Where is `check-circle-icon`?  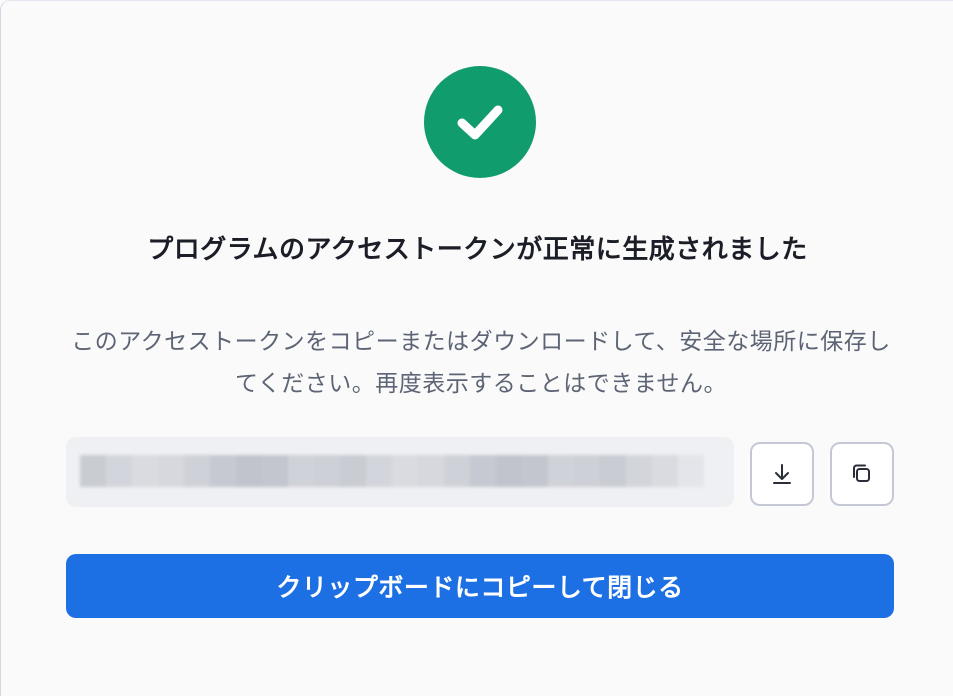
check-circle-icon is located at coordinates (480, 122).